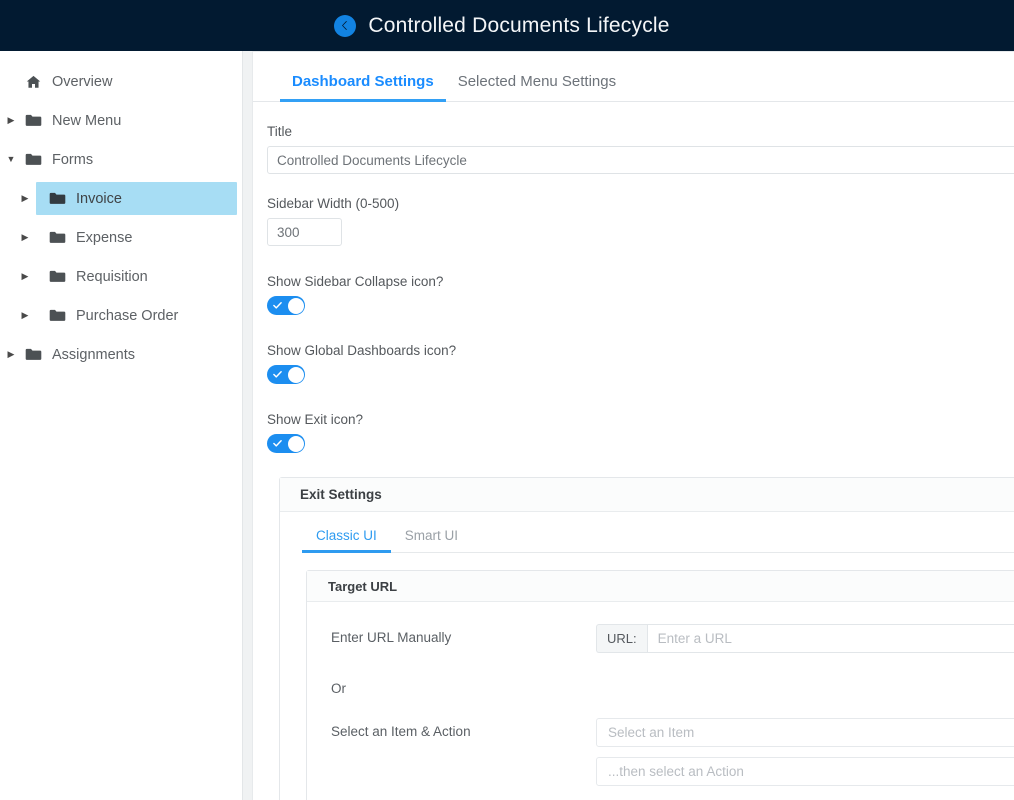 The image size is (1014, 800). I want to click on sidebar-item-label: Overview, so click(82, 81).